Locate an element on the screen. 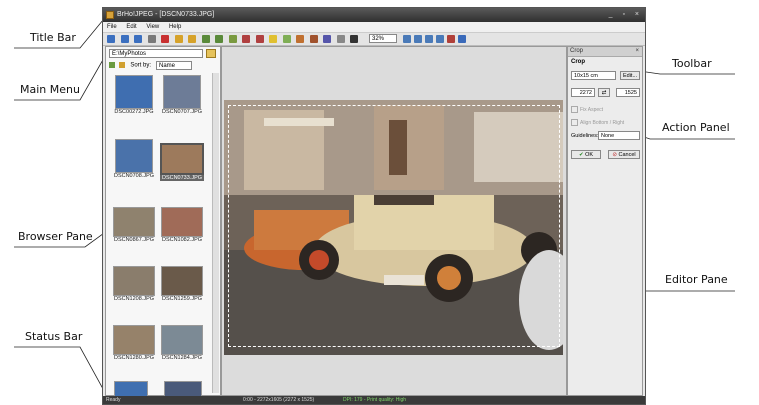 The width and height of the screenshot is (759, 405). red-eye-icon is located at coordinates (246, 39).